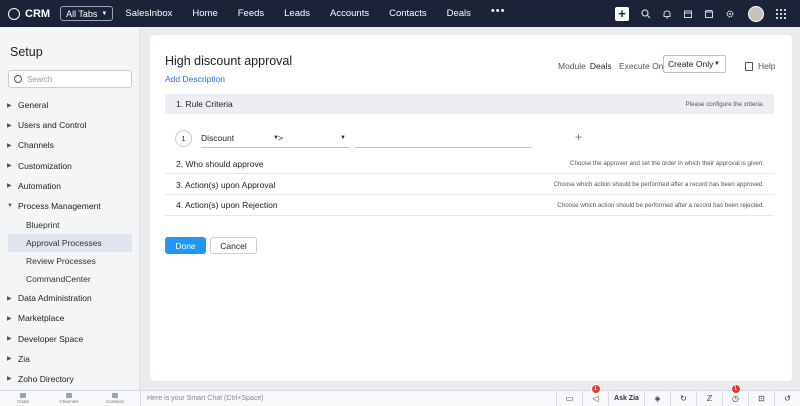 The image size is (800, 406). I want to click on nav-accounts: Accounts, so click(349, 13).